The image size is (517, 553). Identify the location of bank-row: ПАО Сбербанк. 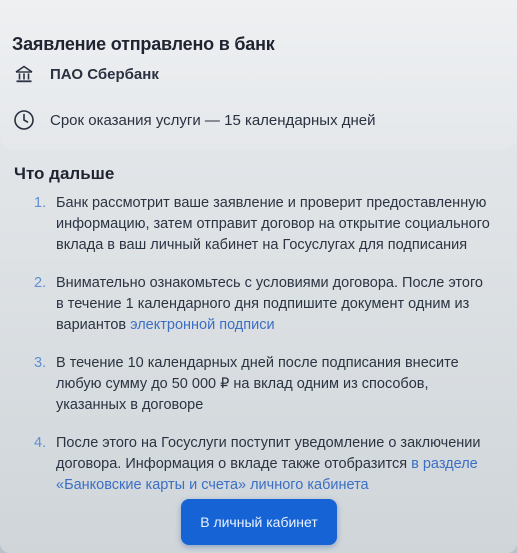
(85, 74).